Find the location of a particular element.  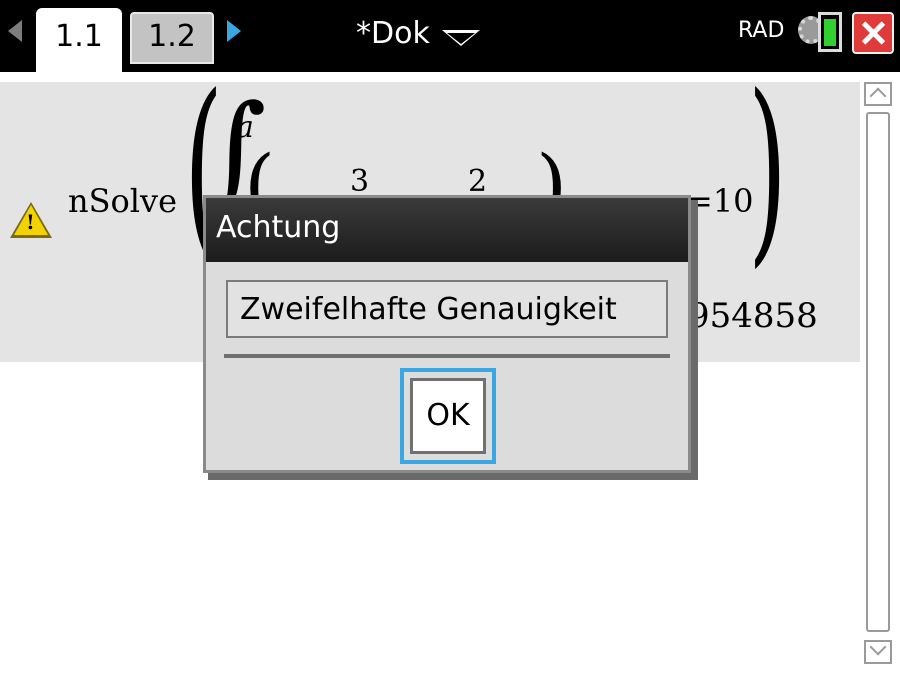

right-paren: ) is located at coordinates (768, 169).